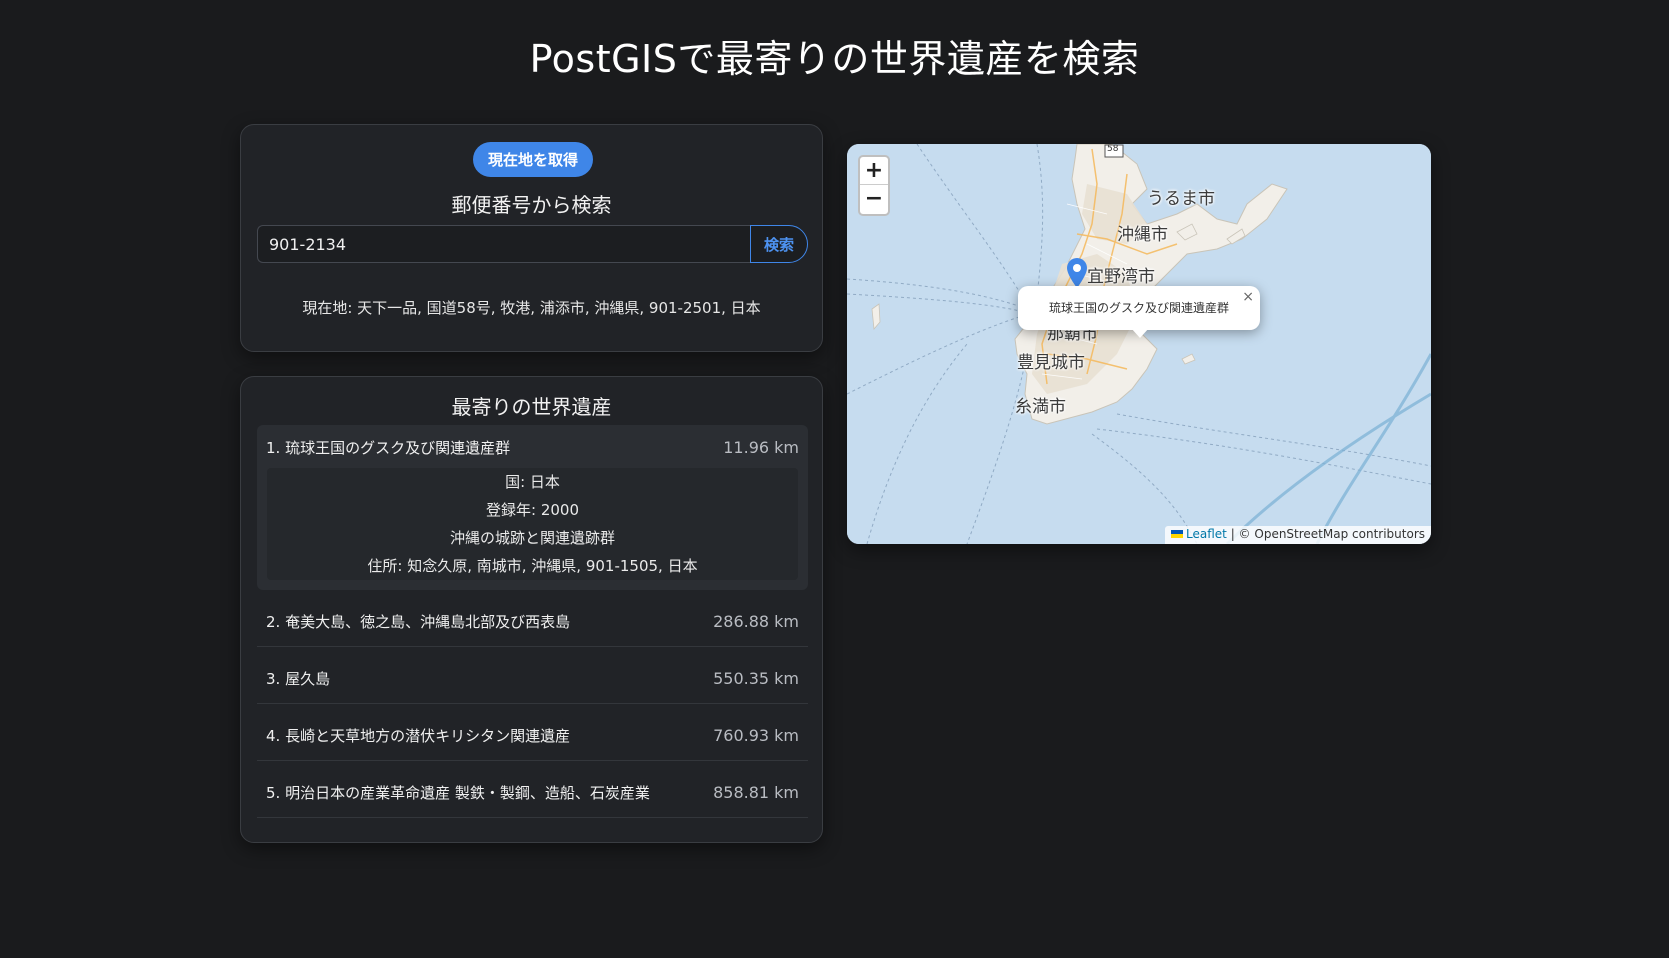 This screenshot has height=958, width=1669. Describe the element at coordinates (531, 205) in the screenshot. I see `zip-search-heading: 郵便番号から検索` at that location.